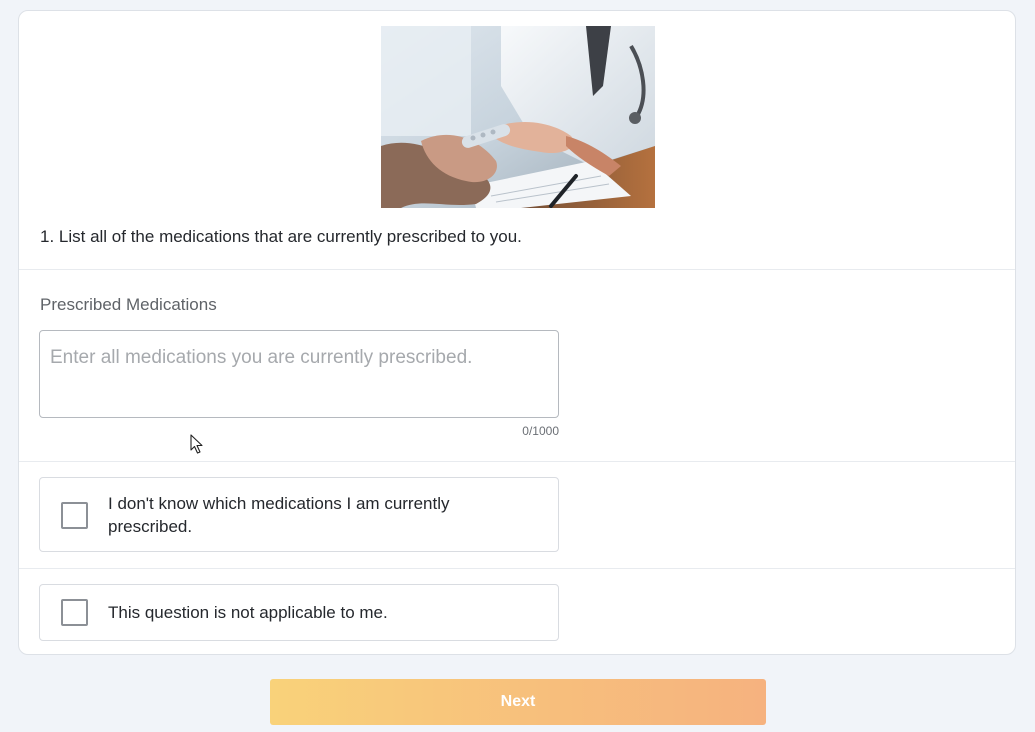  Describe the element at coordinates (299, 374) in the screenshot. I see `prescribed-medications-input` at that location.